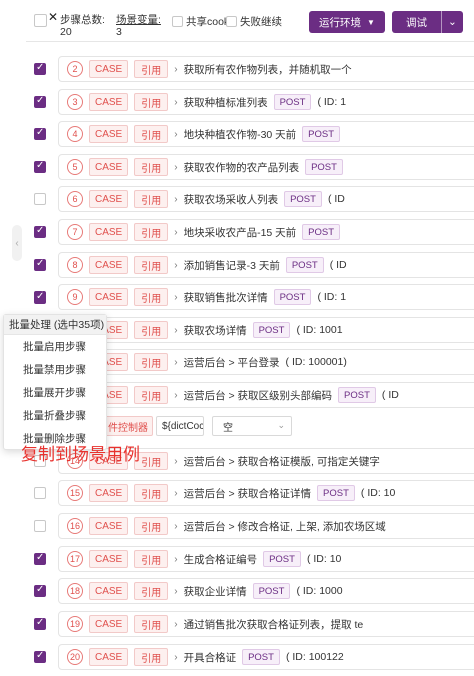 This screenshot has height=676, width=474. I want to click on step-row: 20 CASE 引用 › 开具合格证 POST ( ID: 100122, so click(250, 657).